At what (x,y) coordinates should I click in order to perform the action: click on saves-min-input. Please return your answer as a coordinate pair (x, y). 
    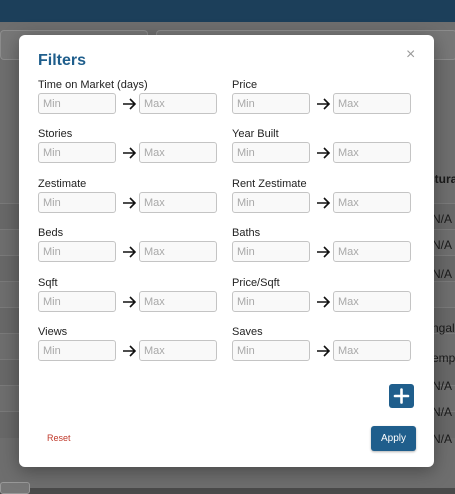
    Looking at the image, I should click on (271, 350).